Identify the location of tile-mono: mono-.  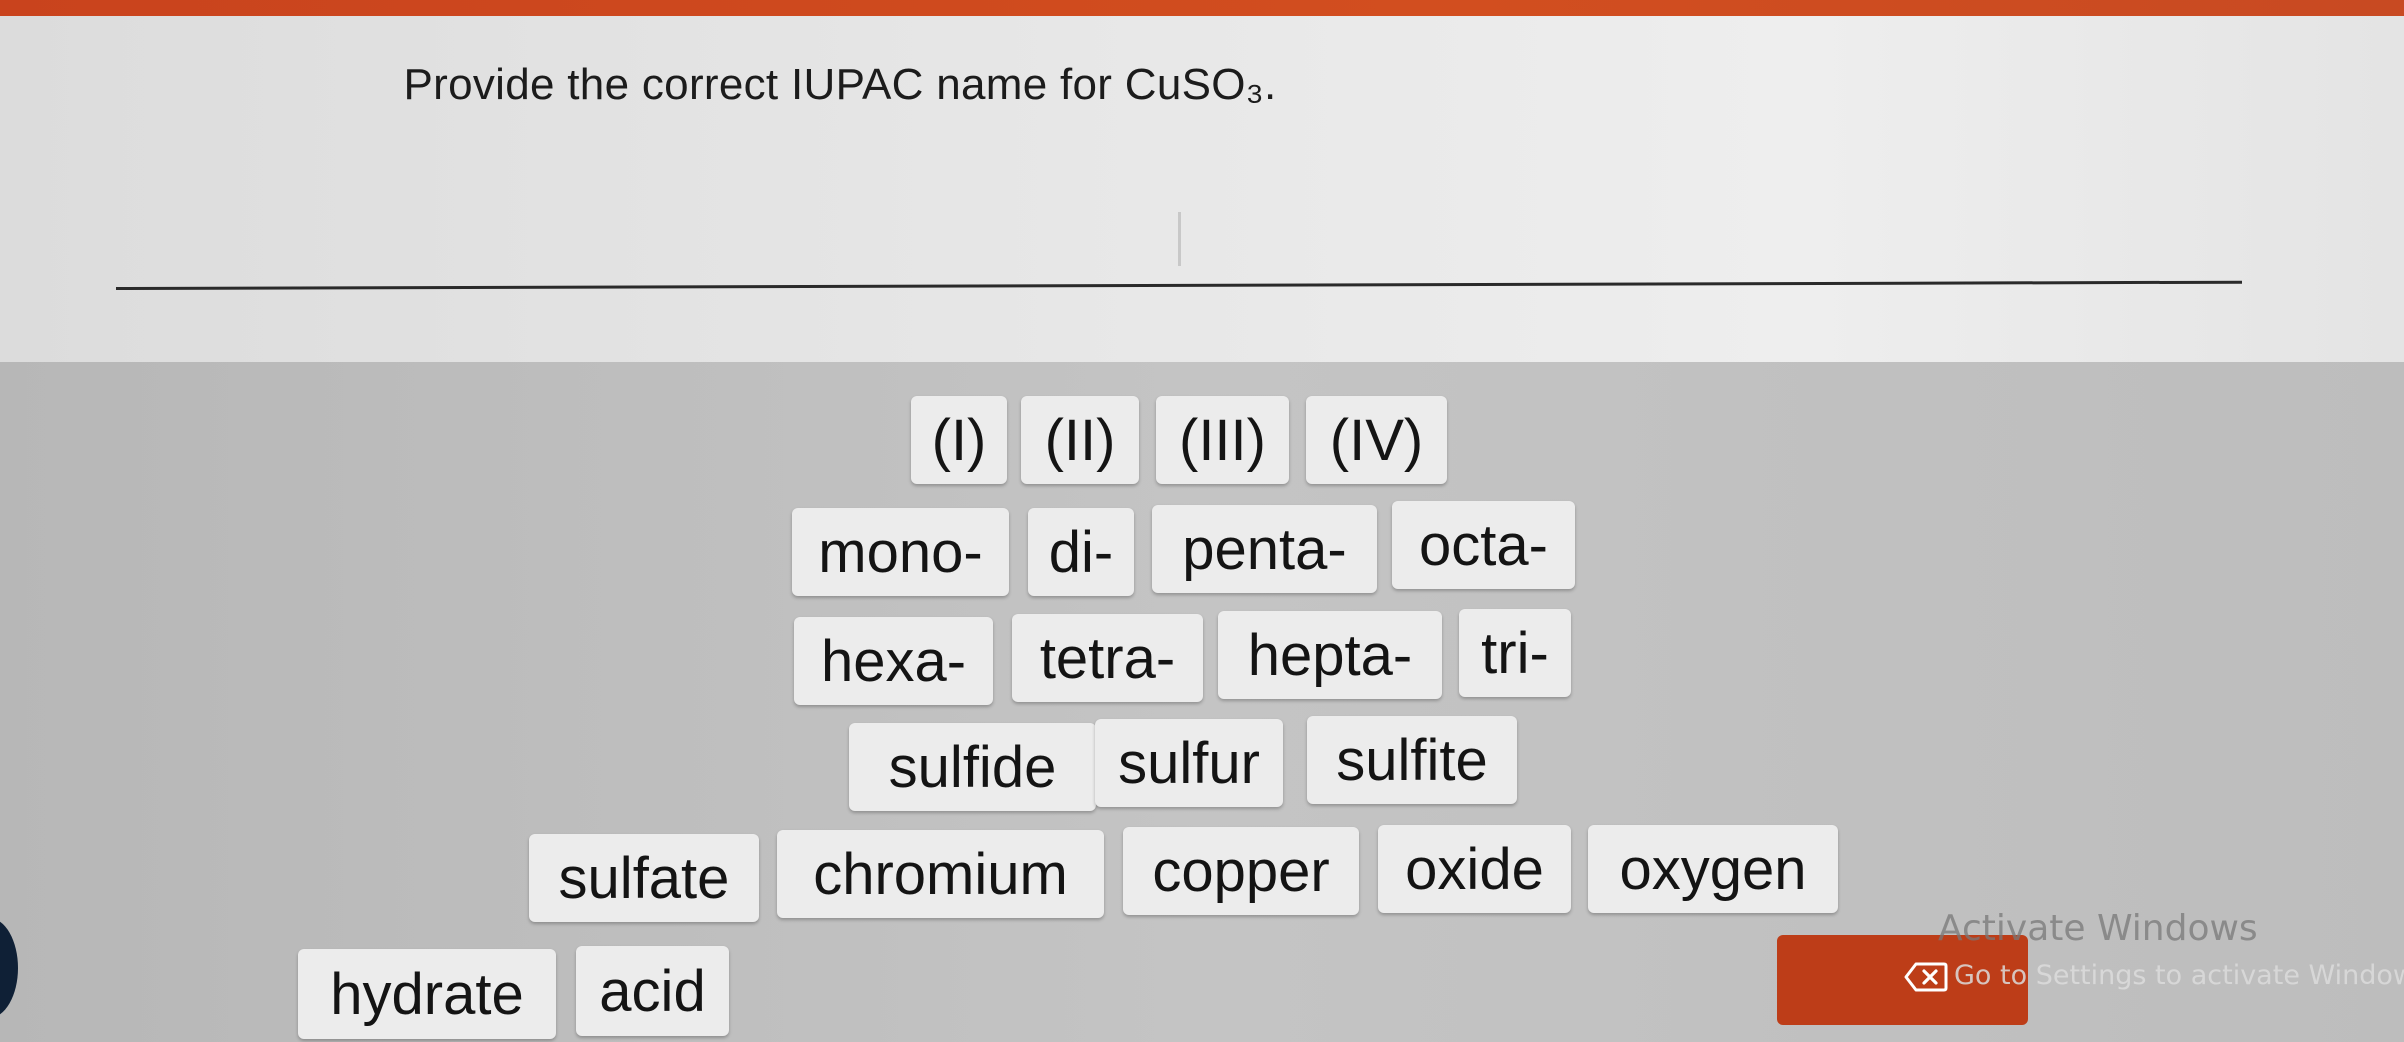
(900, 552).